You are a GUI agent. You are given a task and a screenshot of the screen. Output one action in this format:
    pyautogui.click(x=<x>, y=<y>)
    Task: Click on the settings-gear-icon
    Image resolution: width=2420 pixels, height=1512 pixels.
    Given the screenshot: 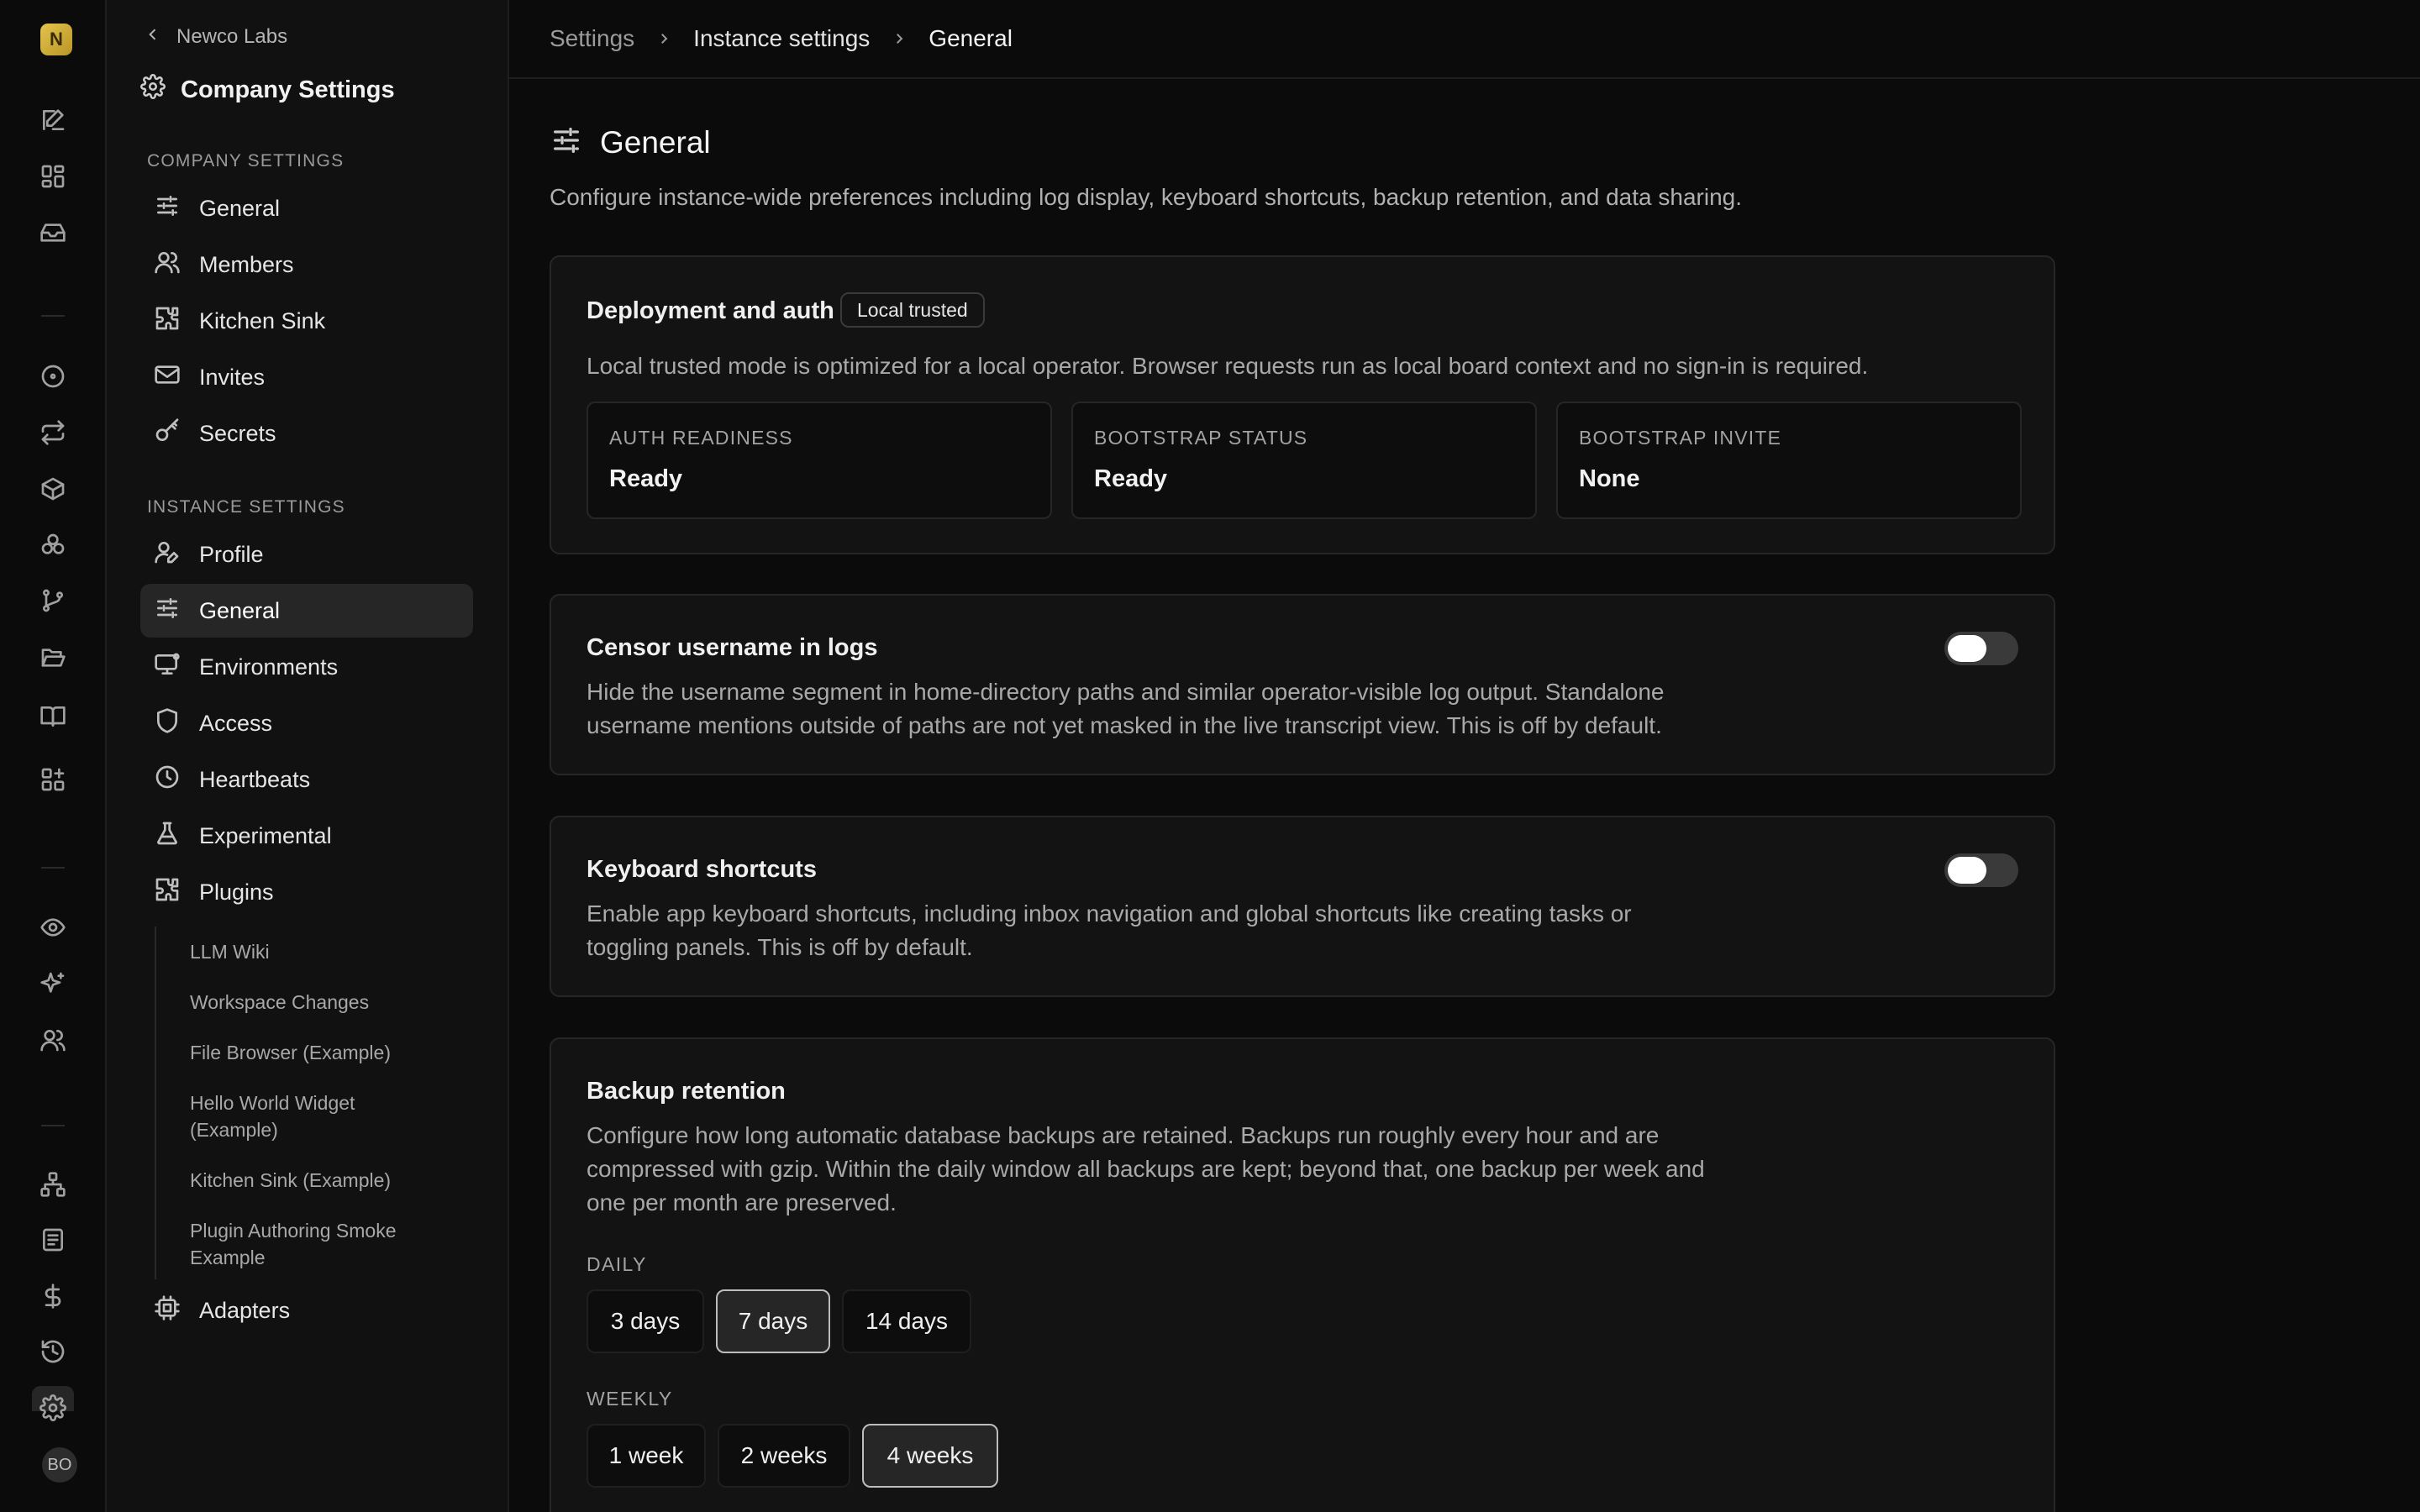 What is the action you would take?
    pyautogui.click(x=53, y=1408)
    